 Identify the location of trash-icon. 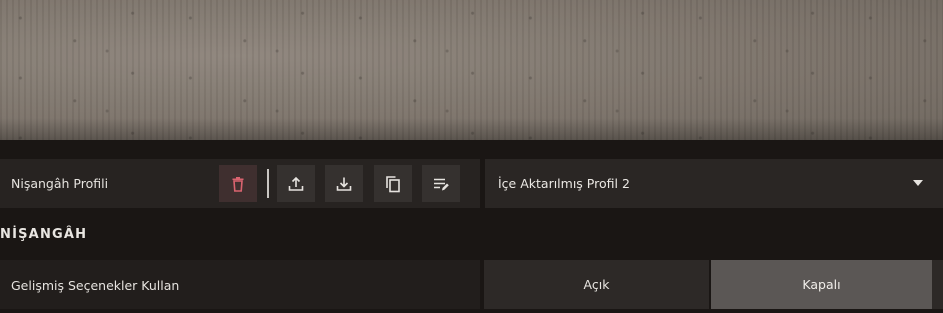
(238, 184).